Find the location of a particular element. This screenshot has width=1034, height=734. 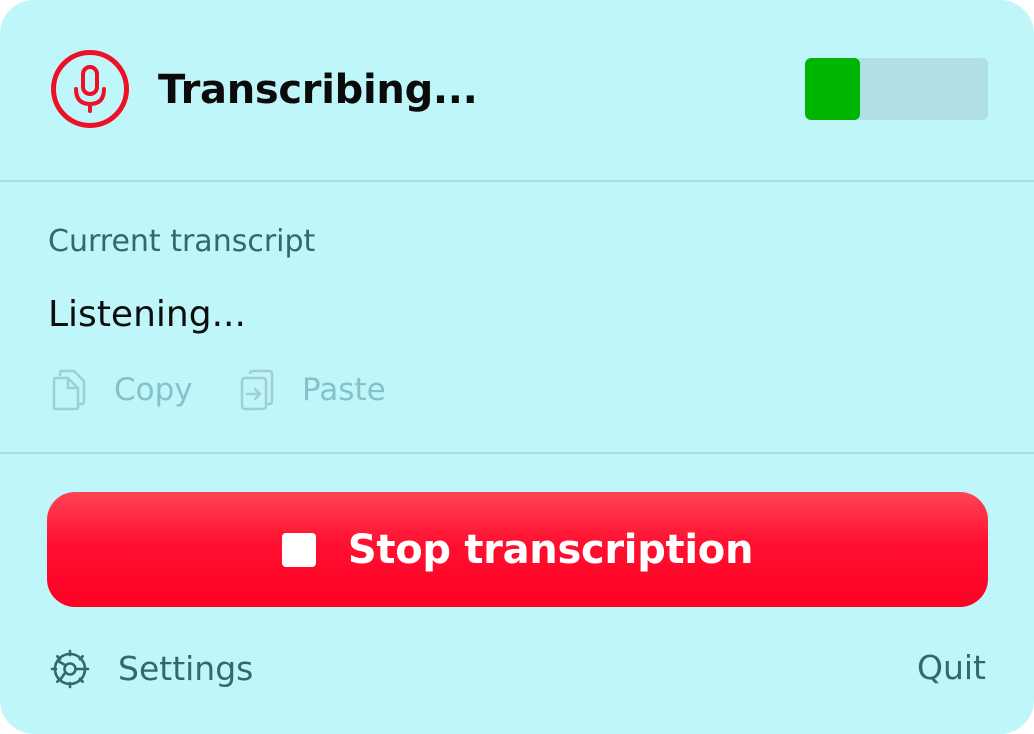

paste-button: Paste is located at coordinates (312, 390).